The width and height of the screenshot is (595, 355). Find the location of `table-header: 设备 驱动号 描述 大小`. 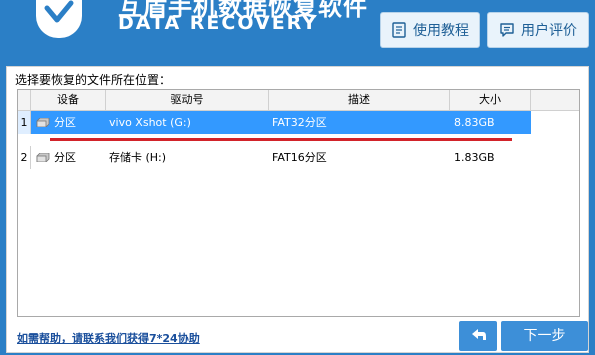

table-header: 设备 驱动号 描述 大小 is located at coordinates (298, 100).